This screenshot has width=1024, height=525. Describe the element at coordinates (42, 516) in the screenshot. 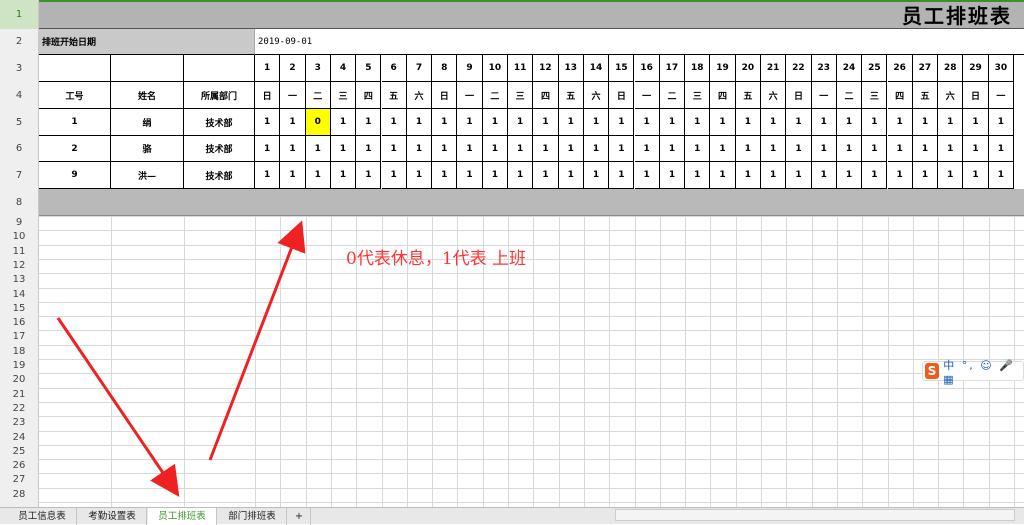

I see `sheet-tab: 员工信息表` at that location.